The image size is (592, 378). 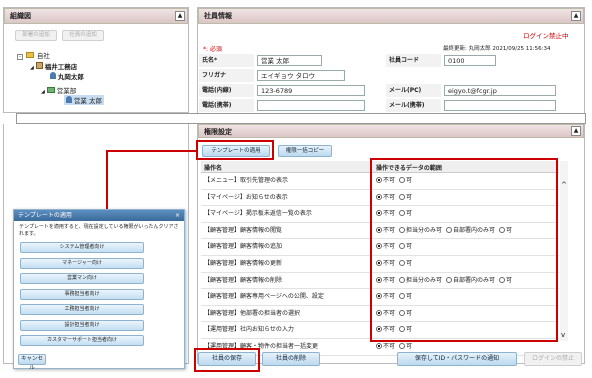 What do you see at coordinates (311, 105) in the screenshot?
I see `phone-mobile-input` at bounding box center [311, 105].